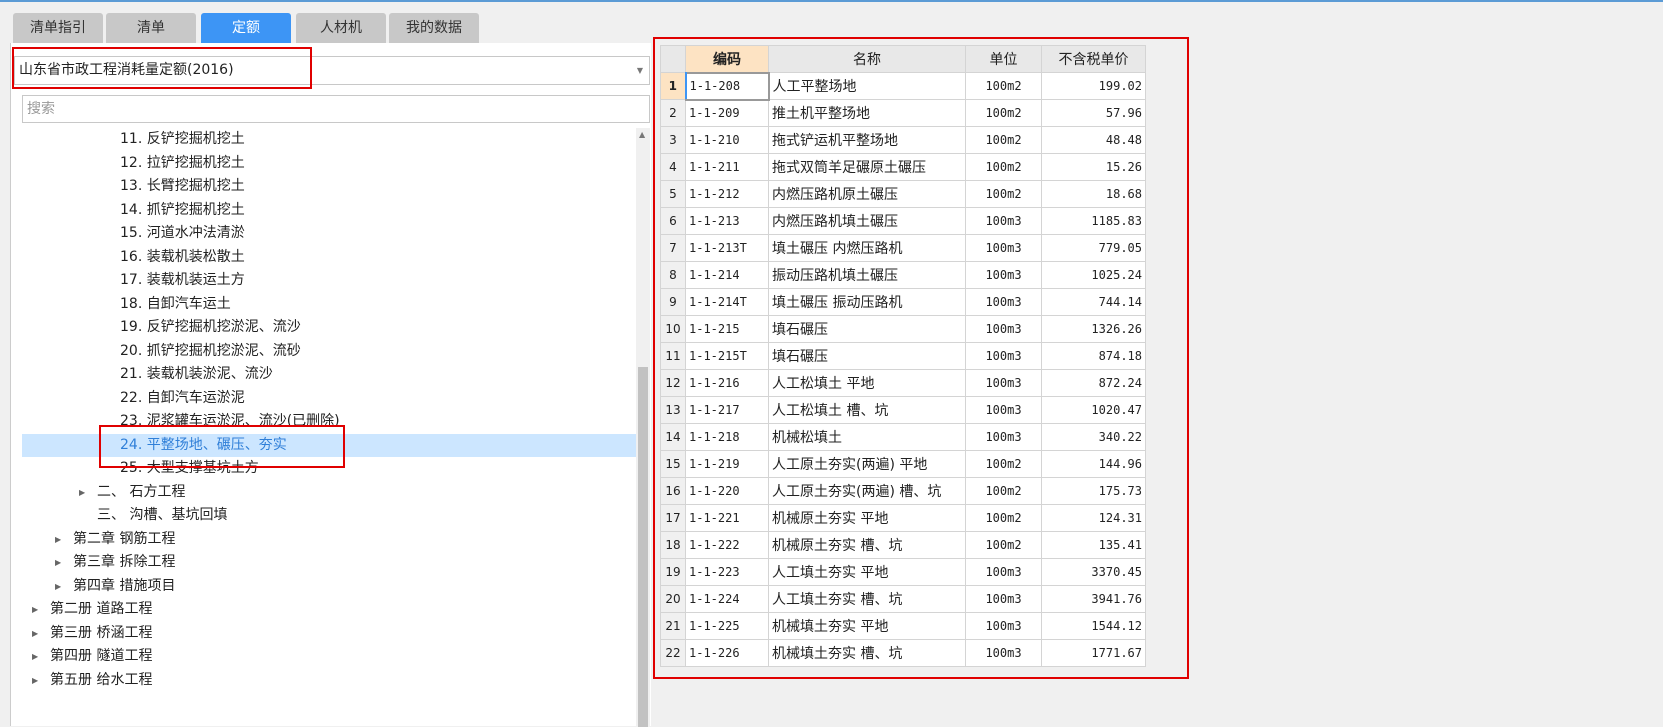  I want to click on cell-price: 874.18, so click(1093, 356).